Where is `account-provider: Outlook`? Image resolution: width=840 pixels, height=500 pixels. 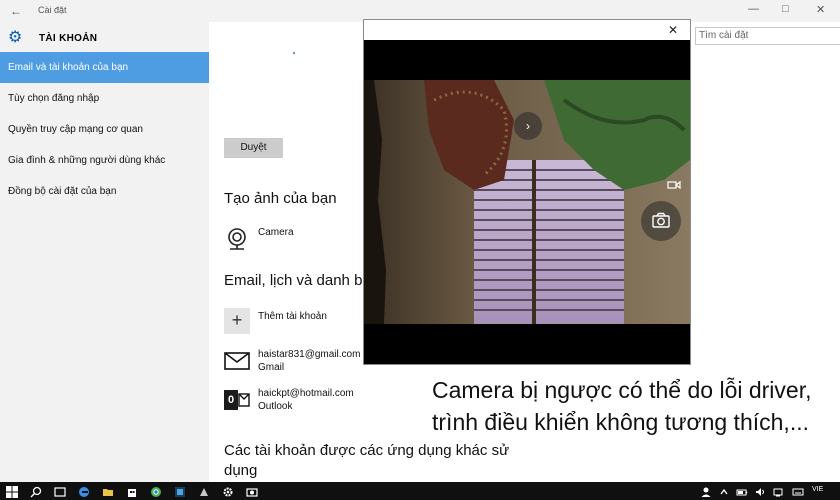
account-provider: Outlook is located at coordinates (275, 406).